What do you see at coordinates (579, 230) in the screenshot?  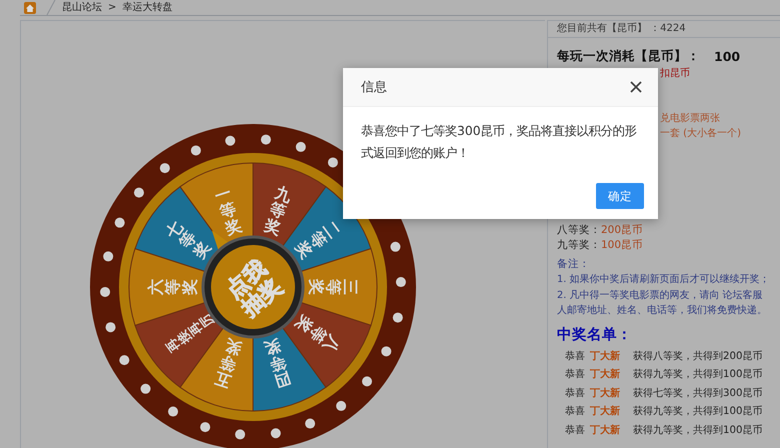 I see `prize-name: 八等奖：` at bounding box center [579, 230].